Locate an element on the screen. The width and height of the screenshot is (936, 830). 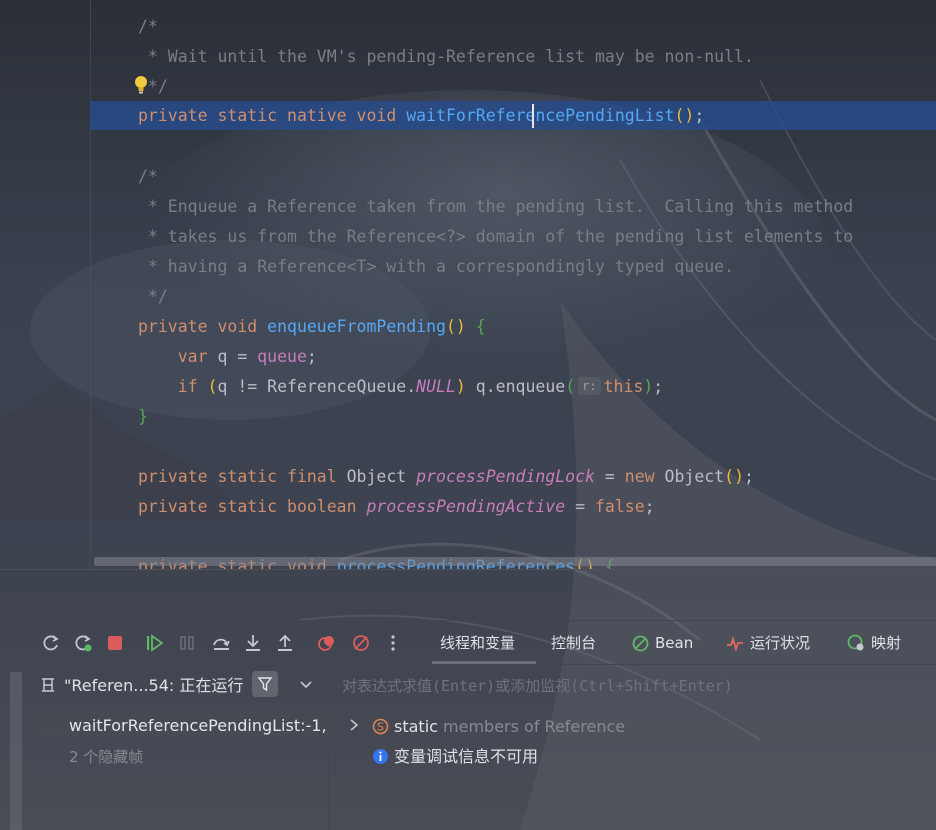
info-icon is located at coordinates (380, 756).